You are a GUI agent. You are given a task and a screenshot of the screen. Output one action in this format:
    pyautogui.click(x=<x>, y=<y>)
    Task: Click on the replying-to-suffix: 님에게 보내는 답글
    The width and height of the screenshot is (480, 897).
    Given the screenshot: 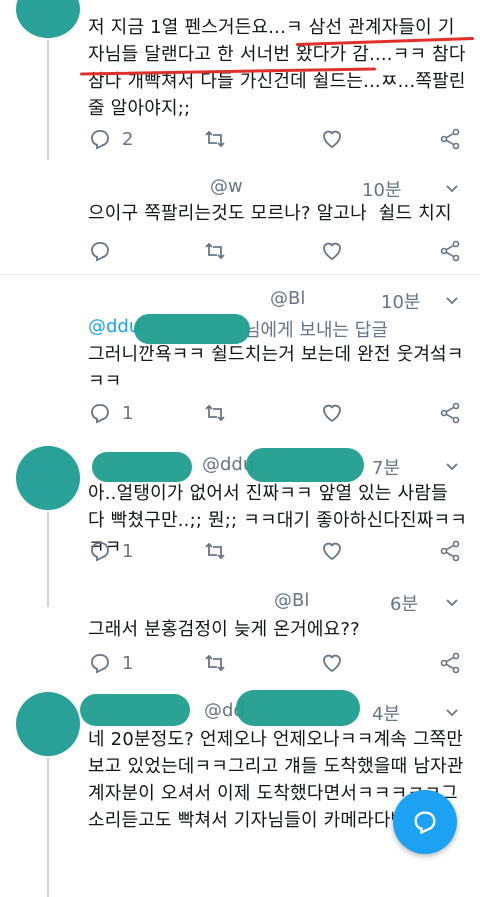 What is the action you would take?
    pyautogui.click(x=316, y=329)
    